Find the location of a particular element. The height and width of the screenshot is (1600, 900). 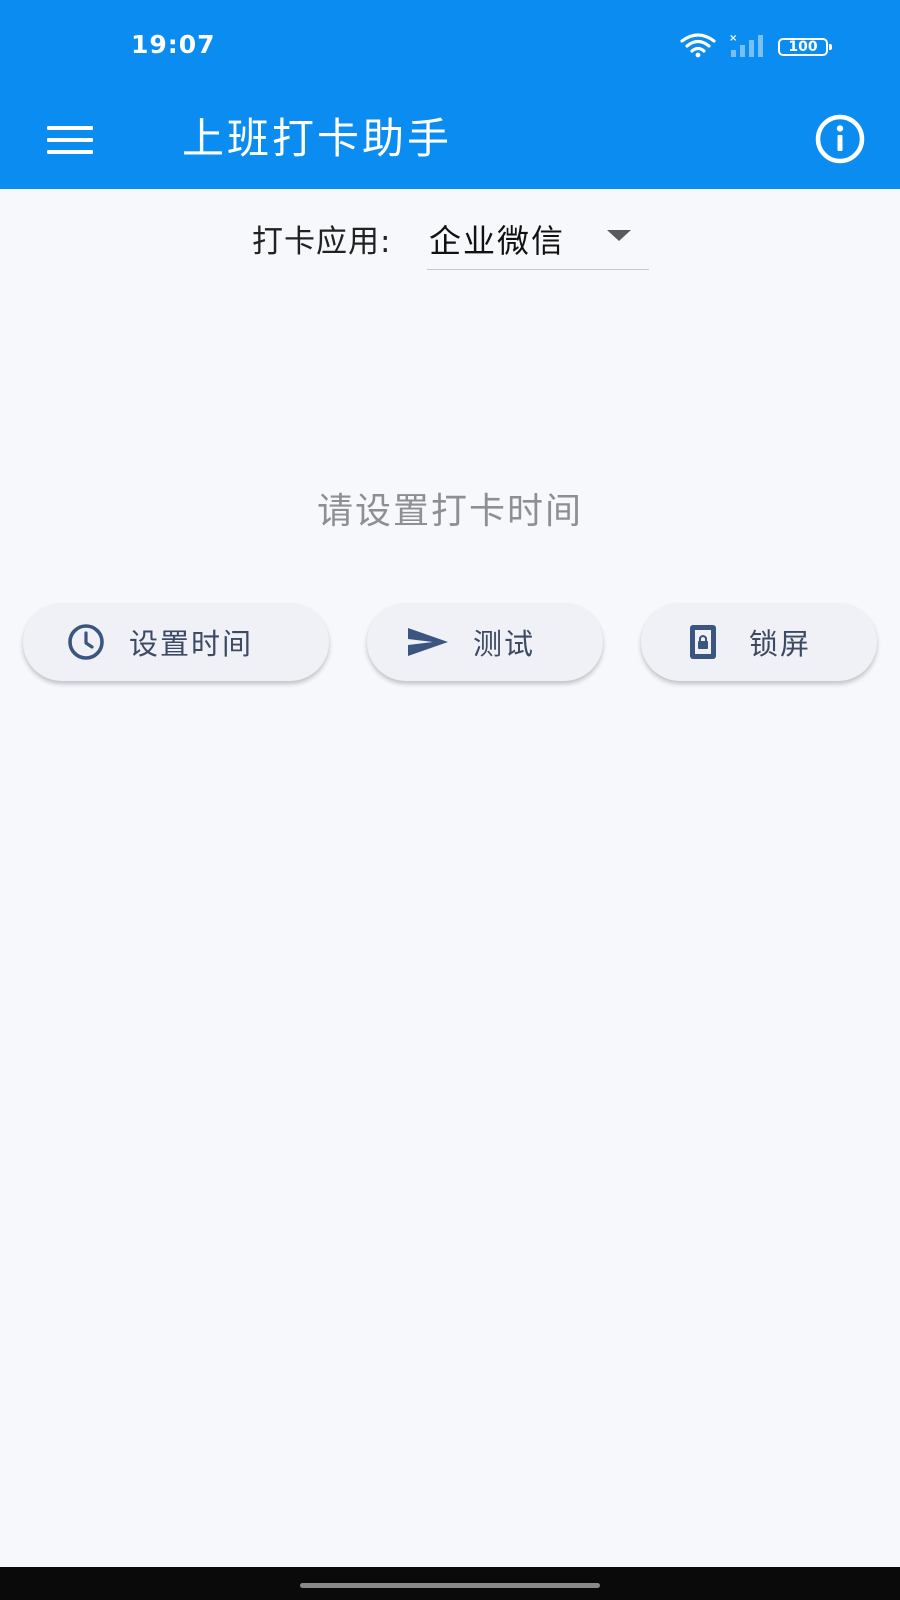

info-button is located at coordinates (840, 141).